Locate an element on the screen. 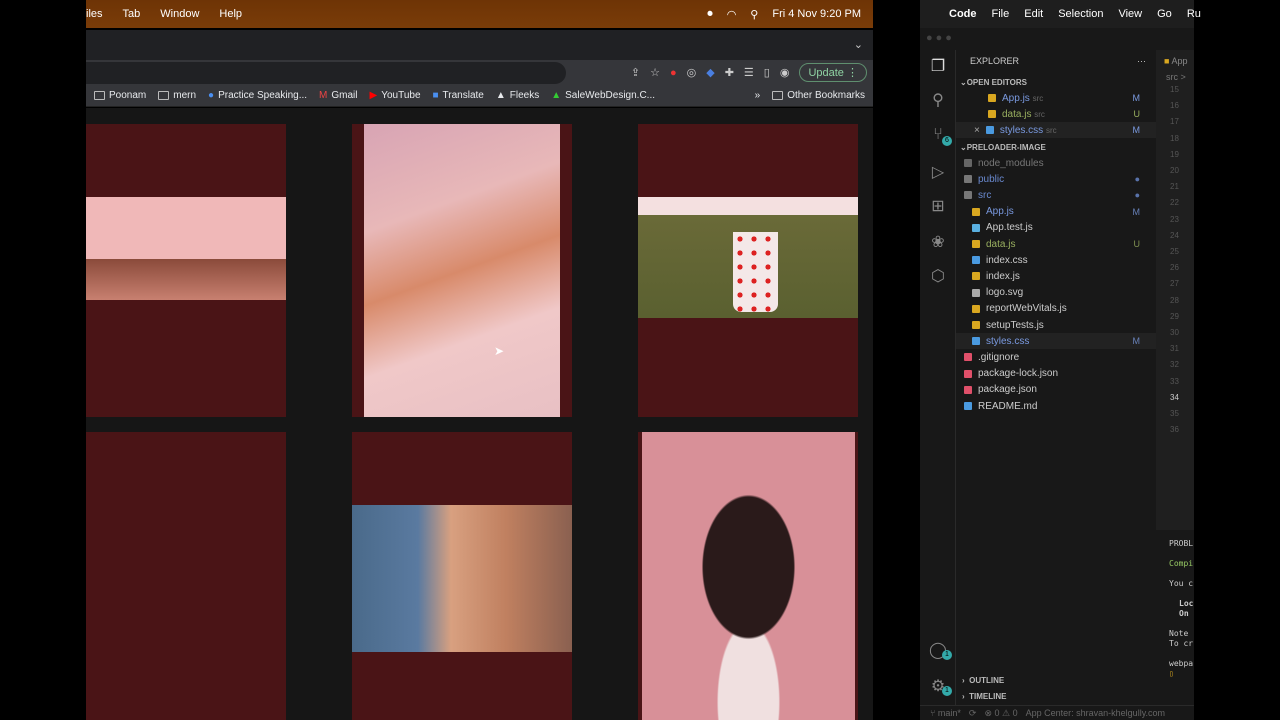 The height and width of the screenshot is (720, 1280). terminal-line: On is located at coordinates (1184, 613).